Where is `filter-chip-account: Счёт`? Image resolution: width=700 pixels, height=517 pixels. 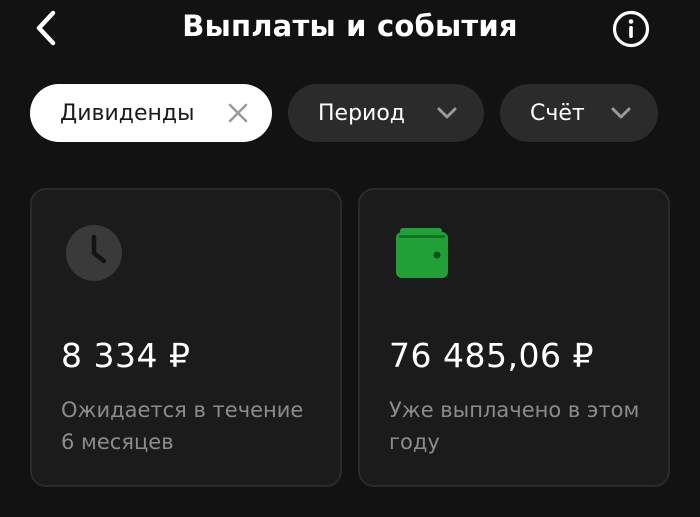
filter-chip-account: Счёт is located at coordinates (579, 113).